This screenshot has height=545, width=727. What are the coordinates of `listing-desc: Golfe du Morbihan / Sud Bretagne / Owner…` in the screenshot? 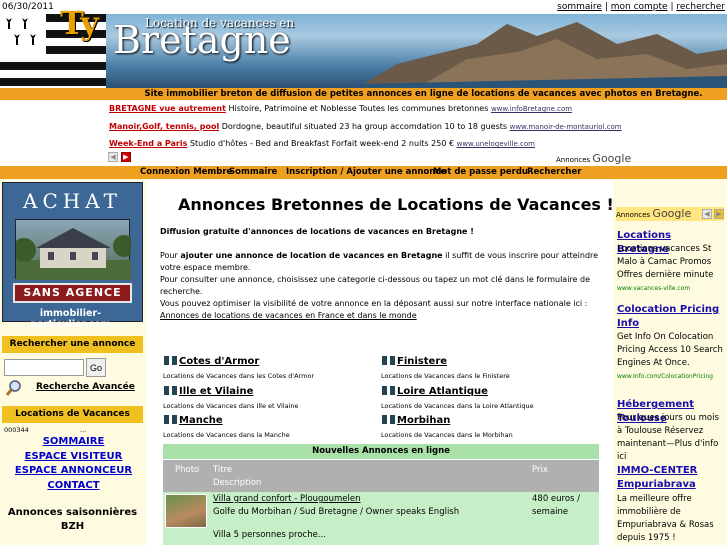 It's located at (336, 512).